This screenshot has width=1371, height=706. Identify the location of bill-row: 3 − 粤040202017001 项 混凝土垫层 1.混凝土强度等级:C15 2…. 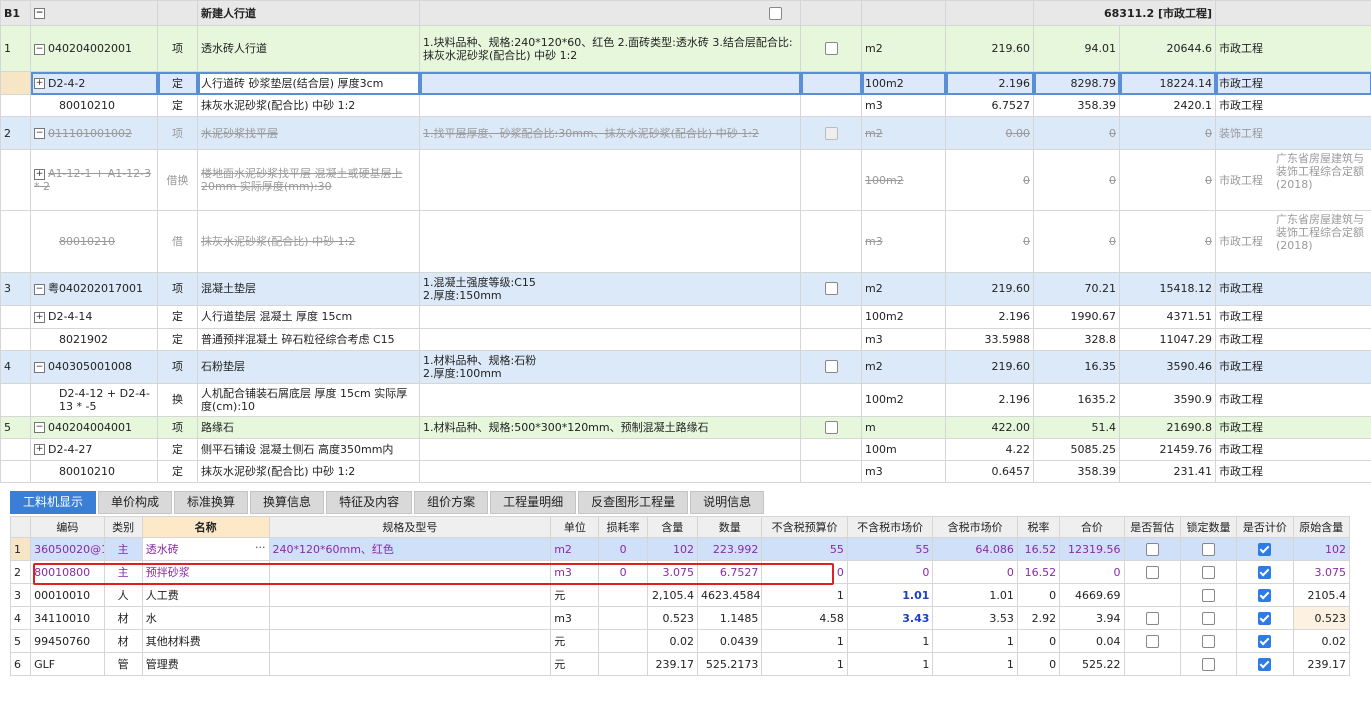
(685, 288).